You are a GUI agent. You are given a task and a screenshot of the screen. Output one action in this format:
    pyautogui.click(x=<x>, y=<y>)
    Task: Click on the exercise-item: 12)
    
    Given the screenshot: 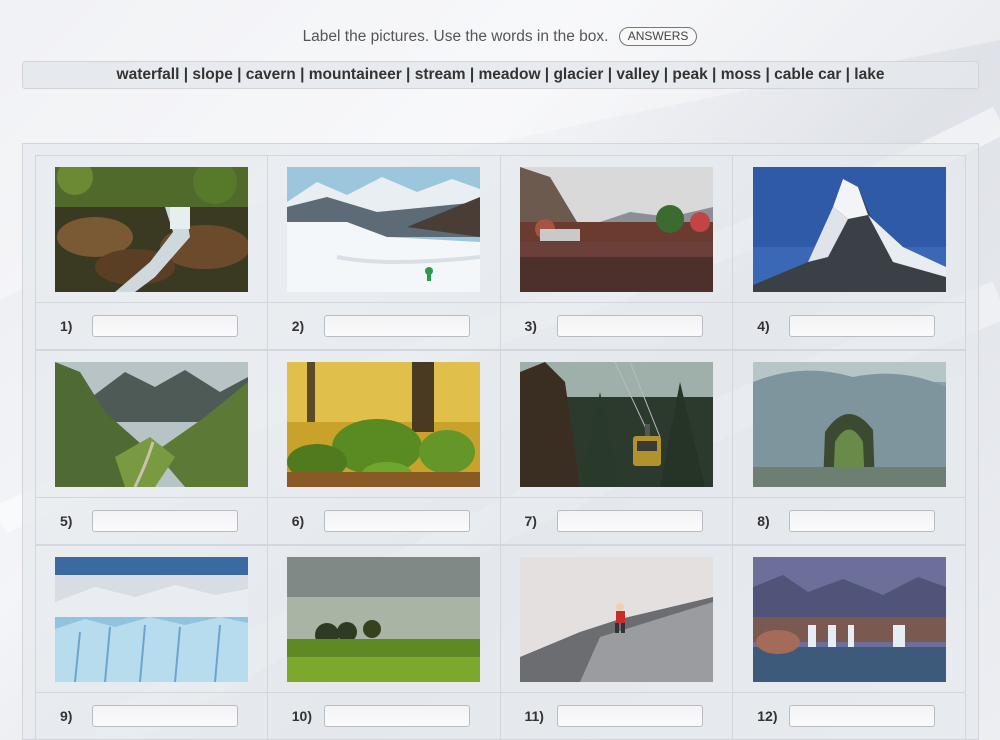 What is the action you would take?
    pyautogui.click(x=849, y=642)
    